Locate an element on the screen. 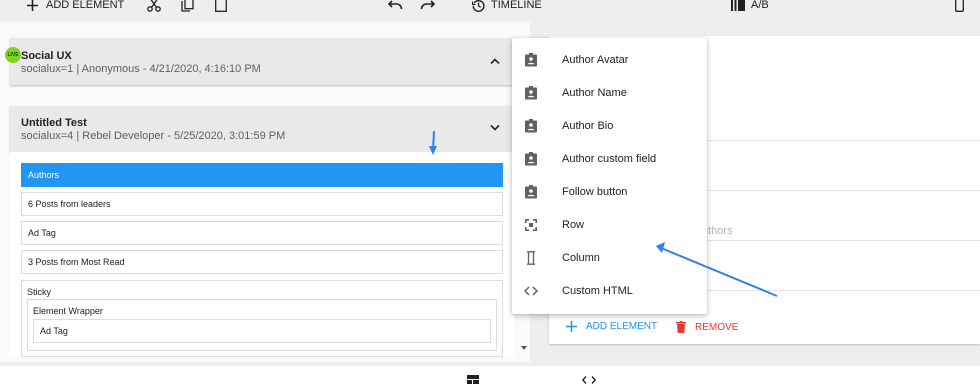 This screenshot has width=980, height=384. menu-item-label: Author Name is located at coordinates (594, 92).